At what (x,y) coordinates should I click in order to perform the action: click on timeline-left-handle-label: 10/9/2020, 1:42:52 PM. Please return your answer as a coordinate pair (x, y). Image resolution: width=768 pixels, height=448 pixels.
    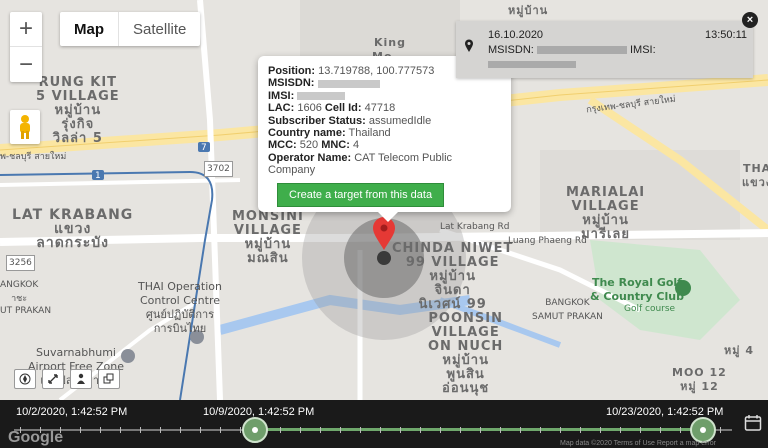
    Looking at the image, I should click on (259, 412).